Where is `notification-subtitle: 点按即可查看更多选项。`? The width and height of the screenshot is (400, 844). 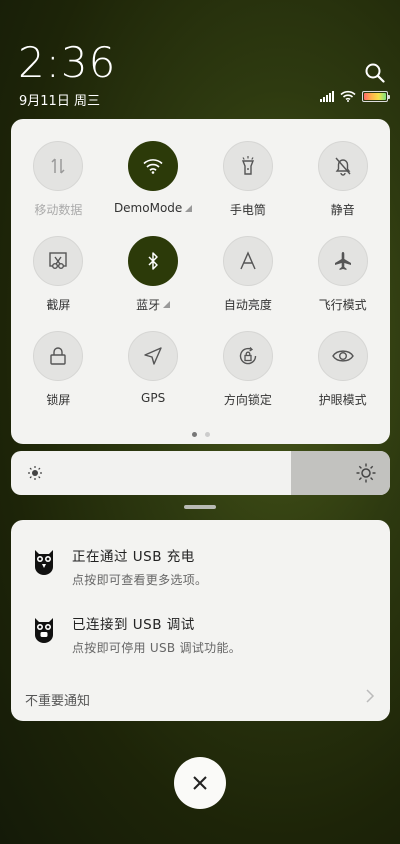 notification-subtitle: 点按即可查看更多选项。 is located at coordinates (140, 580).